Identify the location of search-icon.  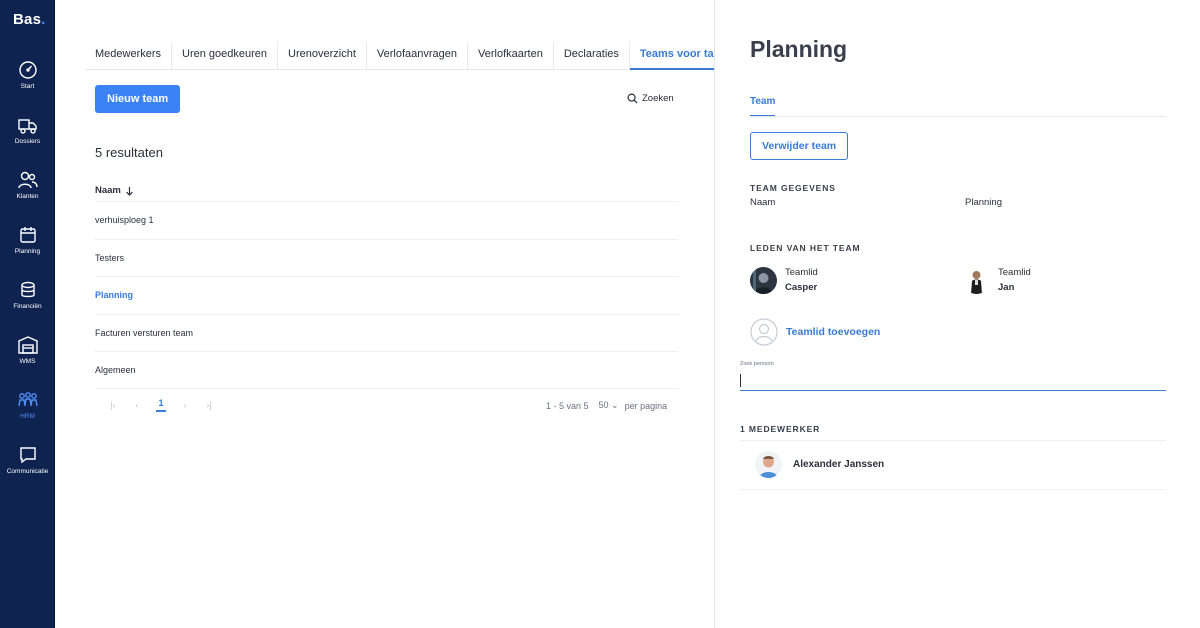
(632, 98).